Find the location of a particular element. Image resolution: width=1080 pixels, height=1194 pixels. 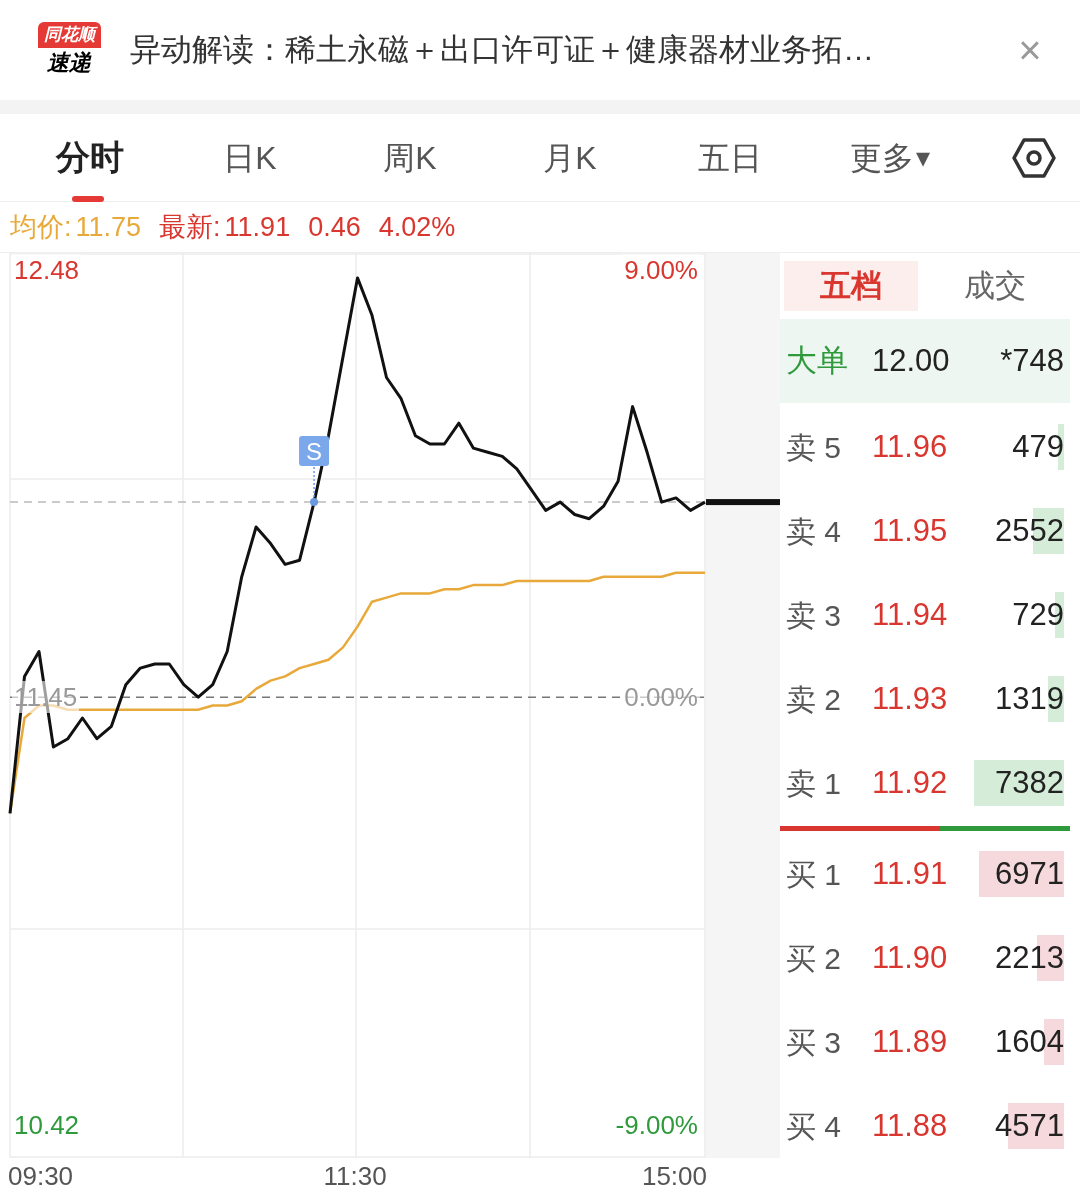

order-label: 卖 5 is located at coordinates (814, 447).